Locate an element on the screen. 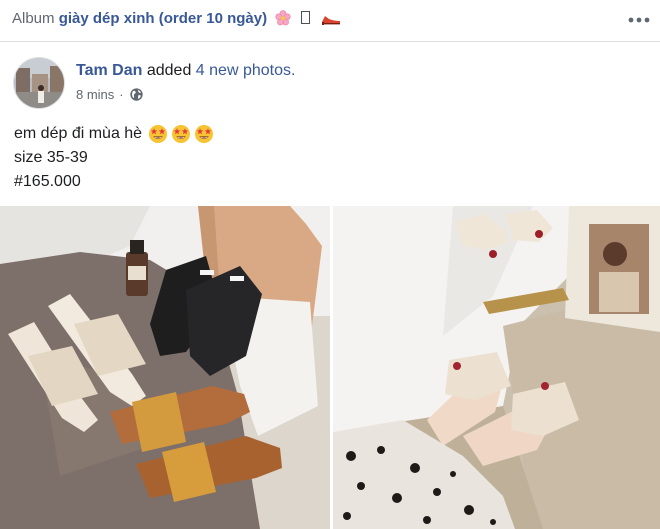  album-title: Album giày dép xinh (order 10 ngày) is located at coordinates (176, 18).